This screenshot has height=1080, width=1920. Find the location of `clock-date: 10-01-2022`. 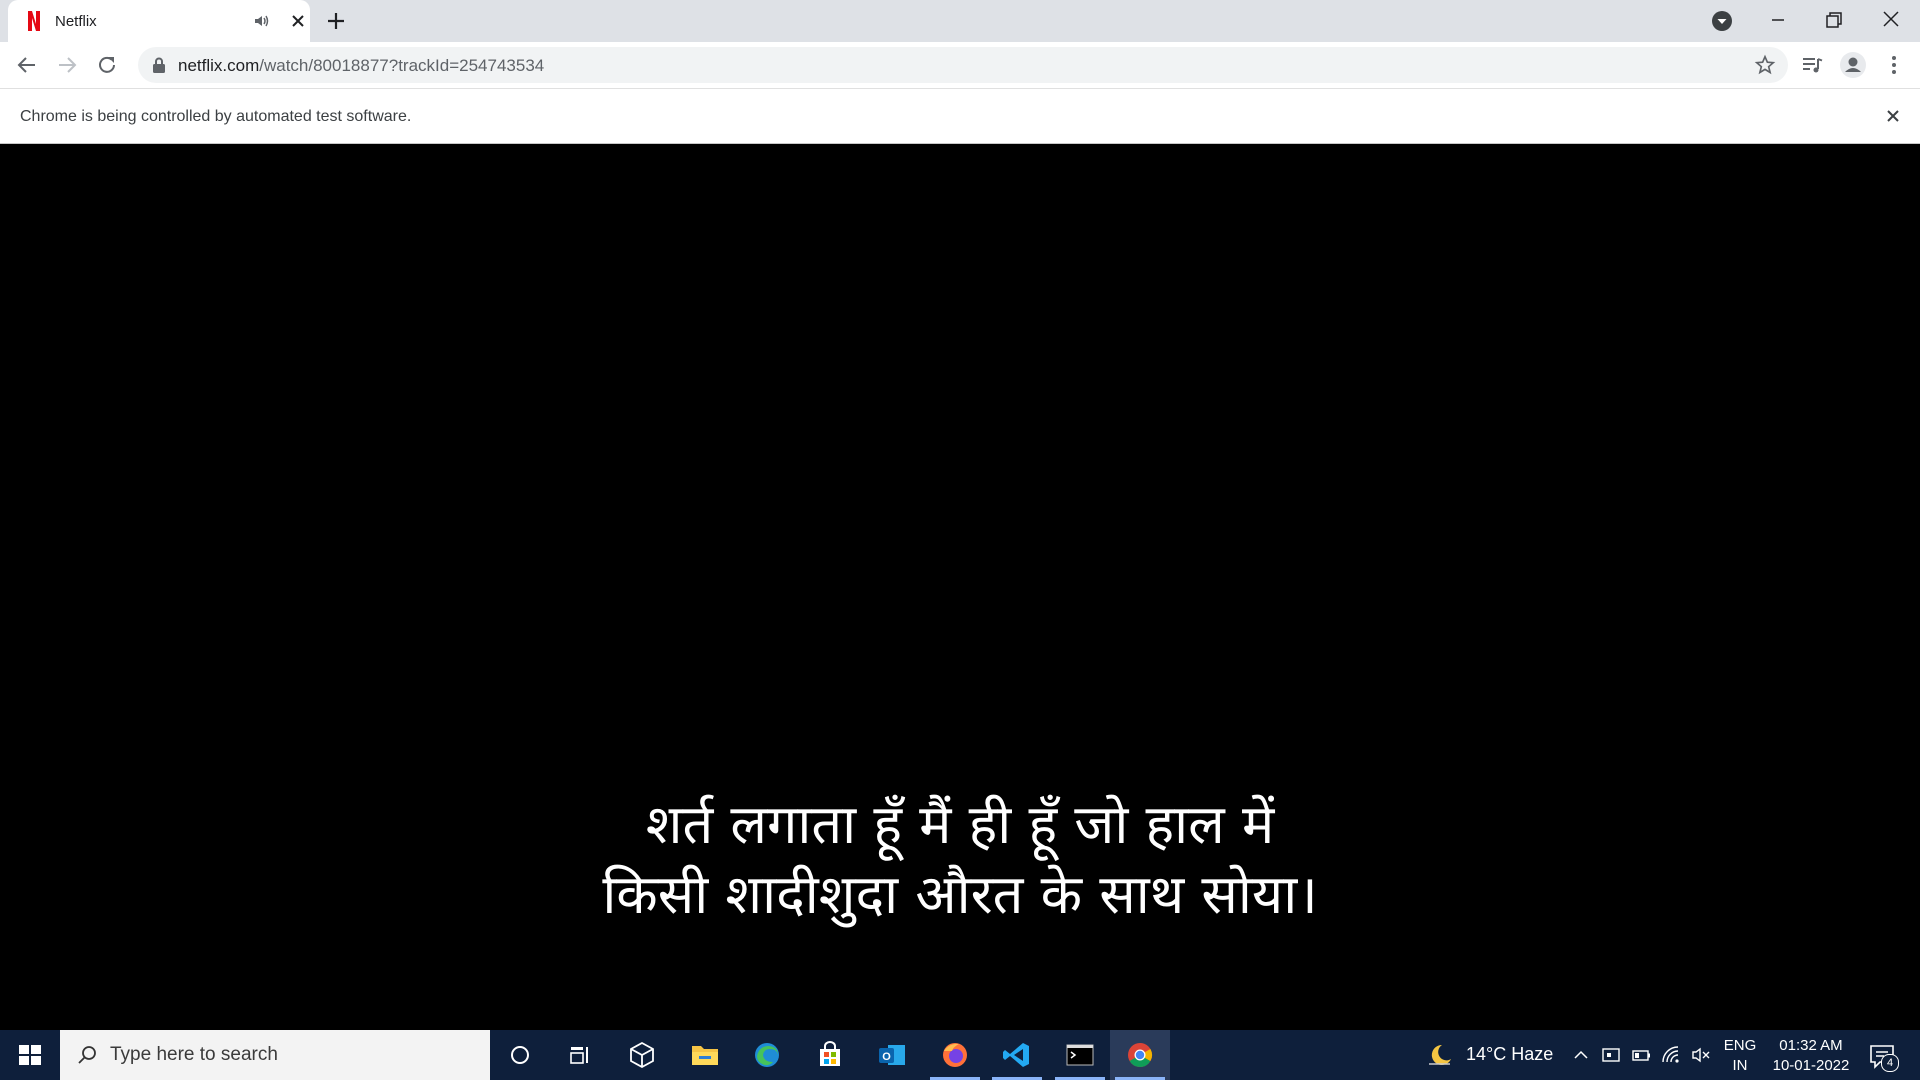

clock-date: 10-01-2022 is located at coordinates (1811, 1065).